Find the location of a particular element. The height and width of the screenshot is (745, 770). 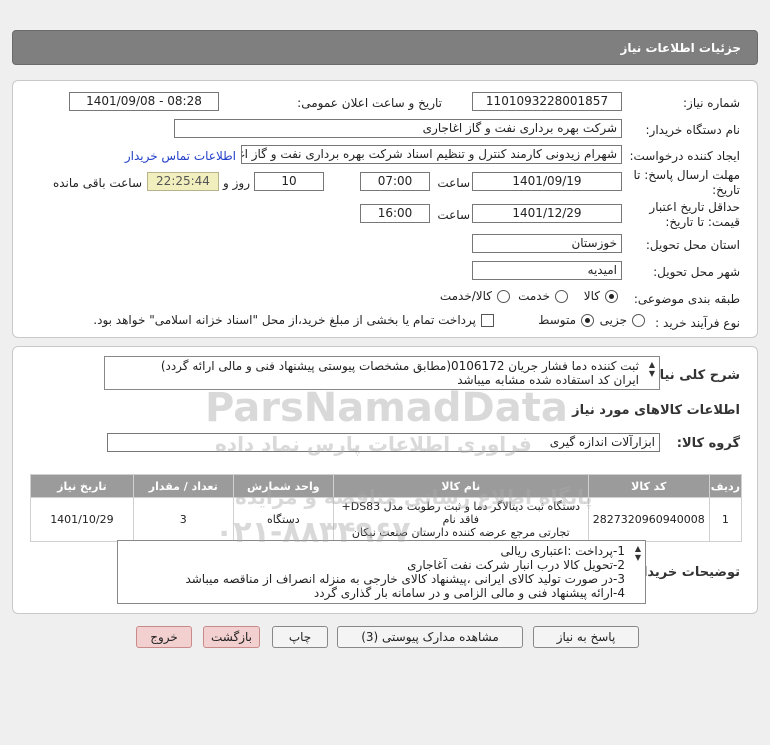

radio-minor is located at coordinates (638, 320).